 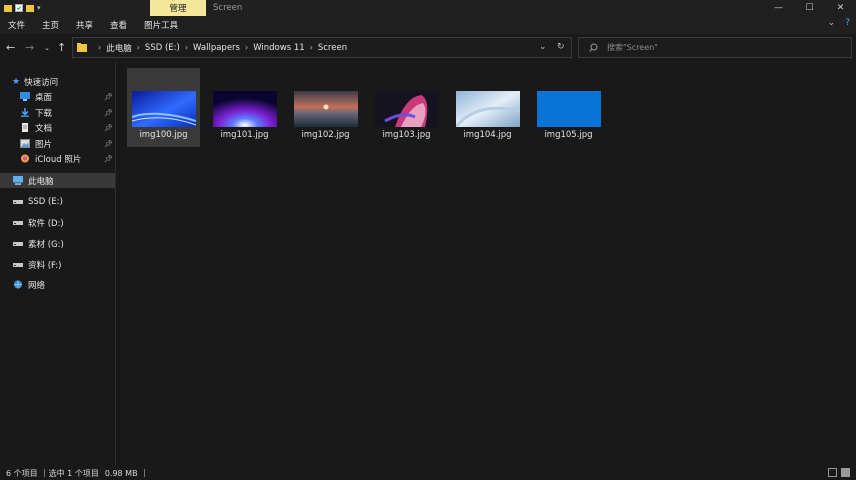 What do you see at coordinates (163, 135) in the screenshot?
I see `file-name: img100.jpg` at bounding box center [163, 135].